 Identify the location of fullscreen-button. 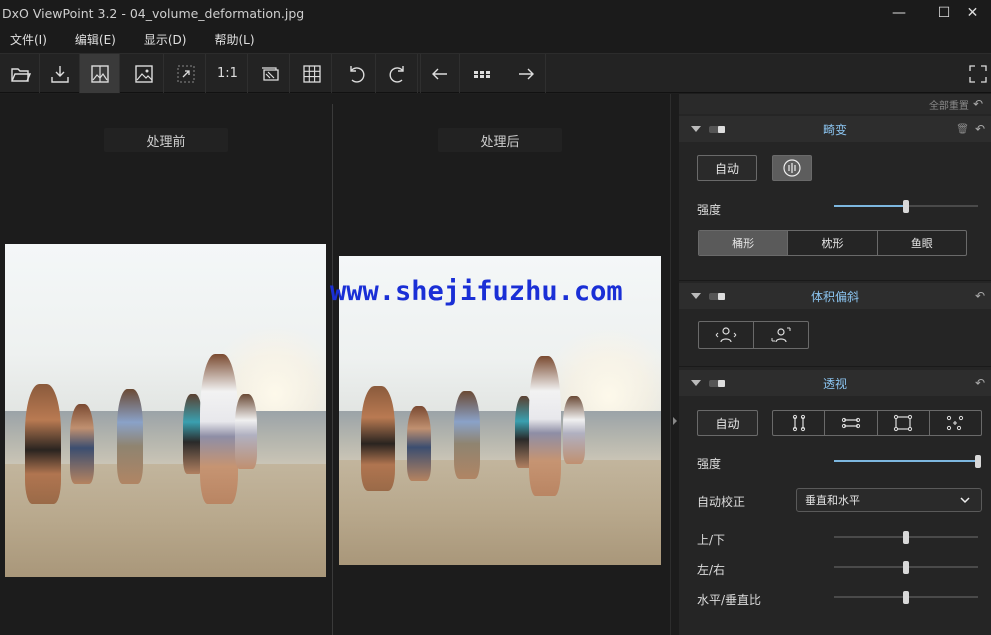
(978, 73).